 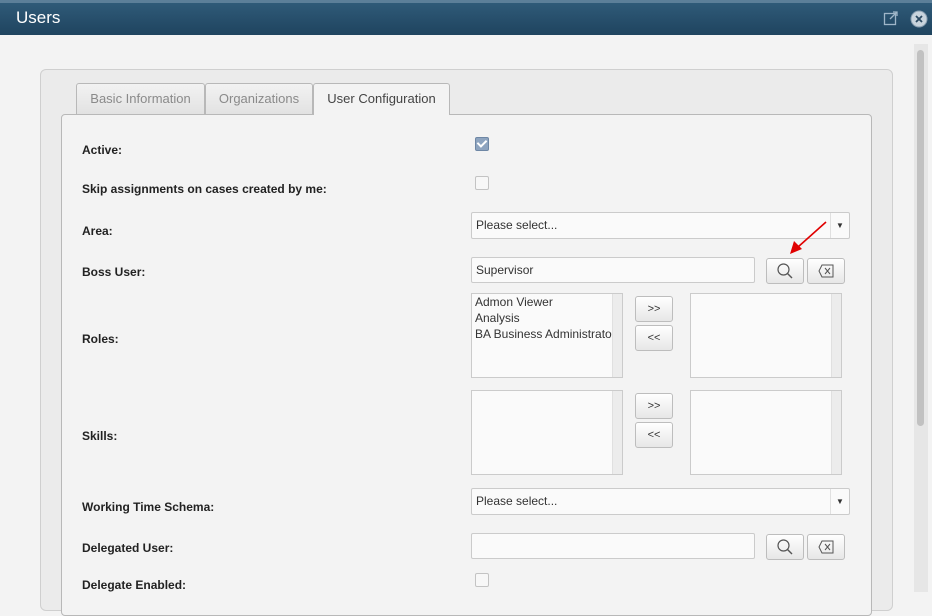 I want to click on skills-available-list, so click(x=547, y=432).